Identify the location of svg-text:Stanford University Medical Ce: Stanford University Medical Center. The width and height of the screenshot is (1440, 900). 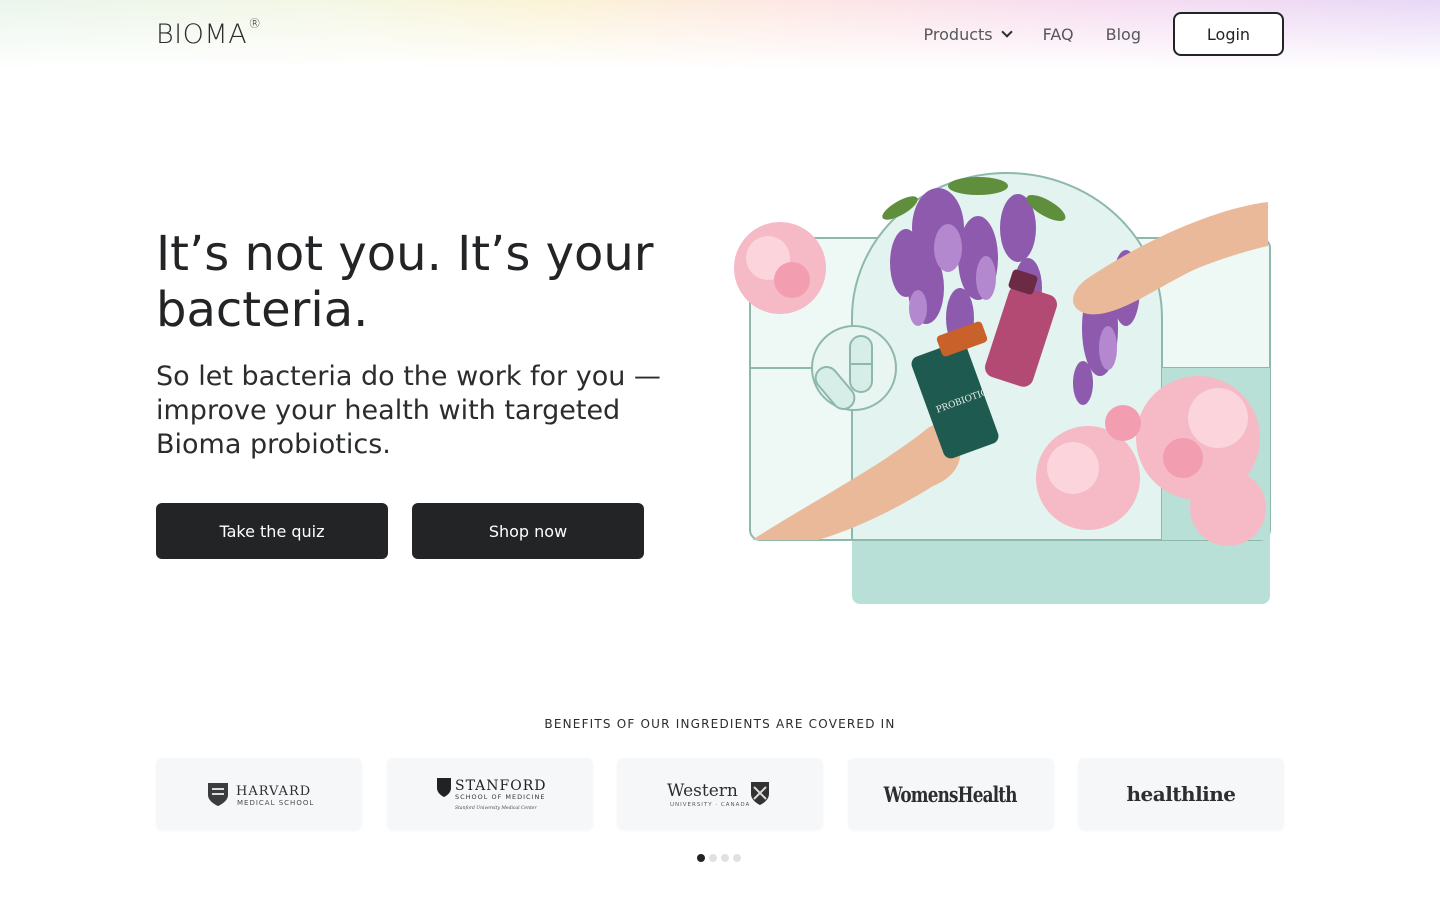
(496, 808).